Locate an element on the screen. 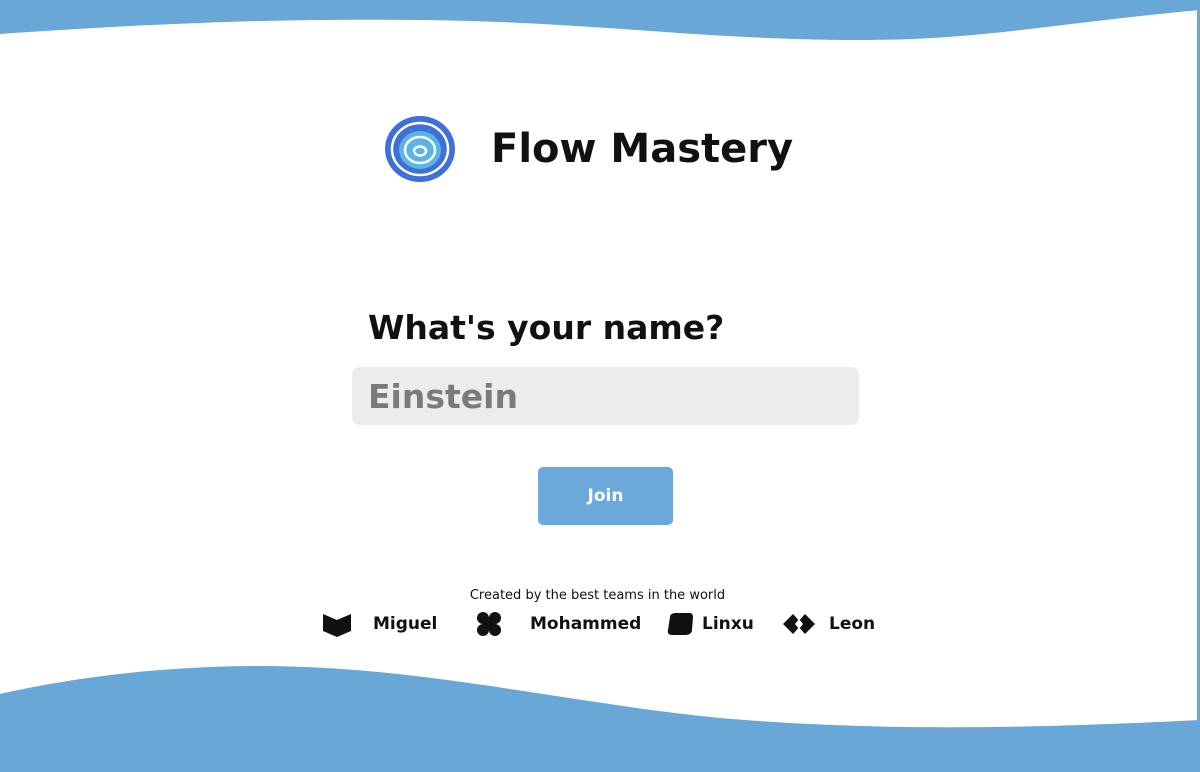 This screenshot has height=772, width=1200. name-input is located at coordinates (605, 396).